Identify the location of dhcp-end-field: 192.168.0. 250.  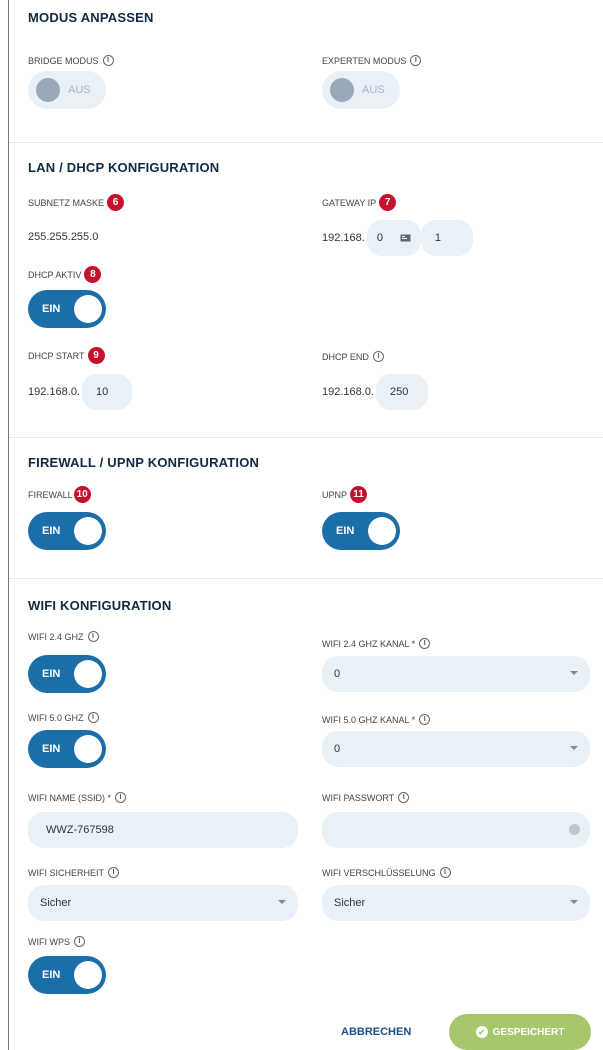
(375, 392).